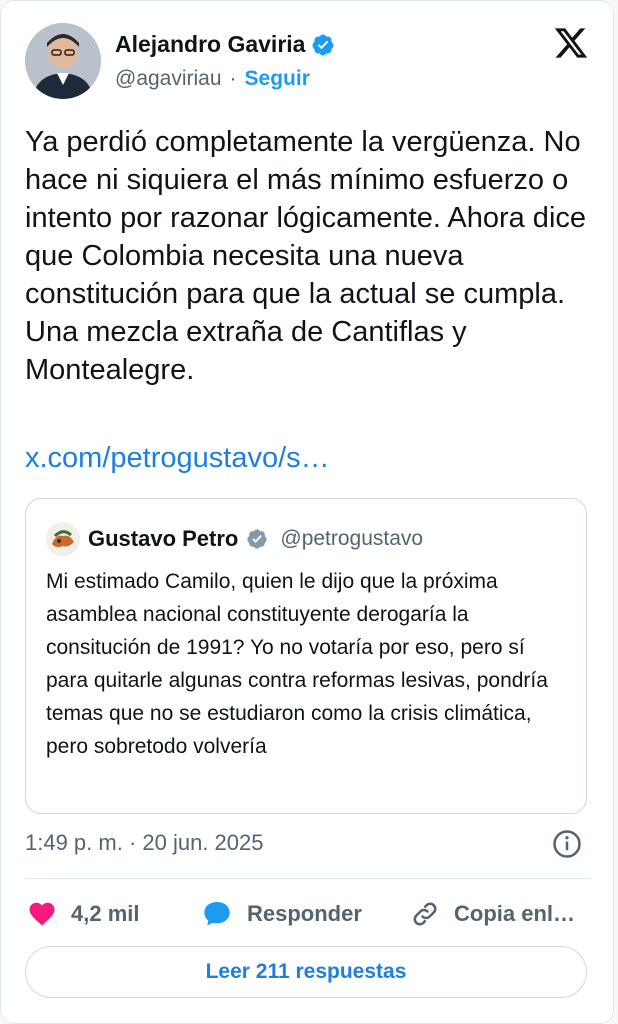 The height and width of the screenshot is (1024, 618). I want to click on reply-button: Responder, so click(281, 914).